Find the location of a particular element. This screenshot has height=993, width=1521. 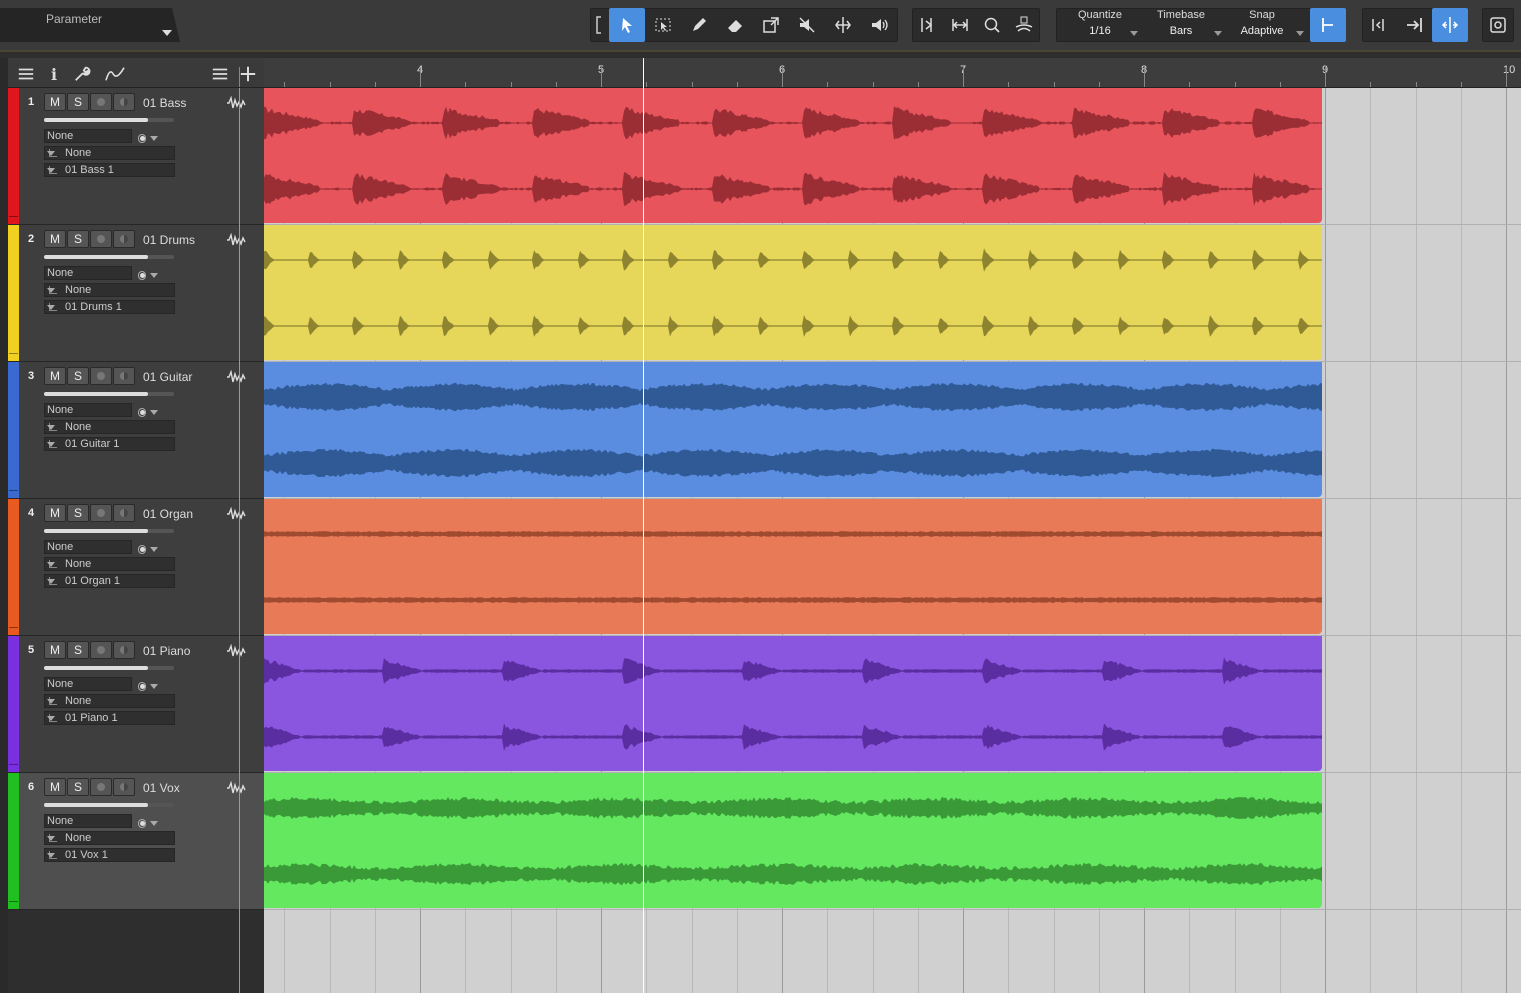

quantize-setting: Quantize 1/16 is located at coordinates (1107, 23).